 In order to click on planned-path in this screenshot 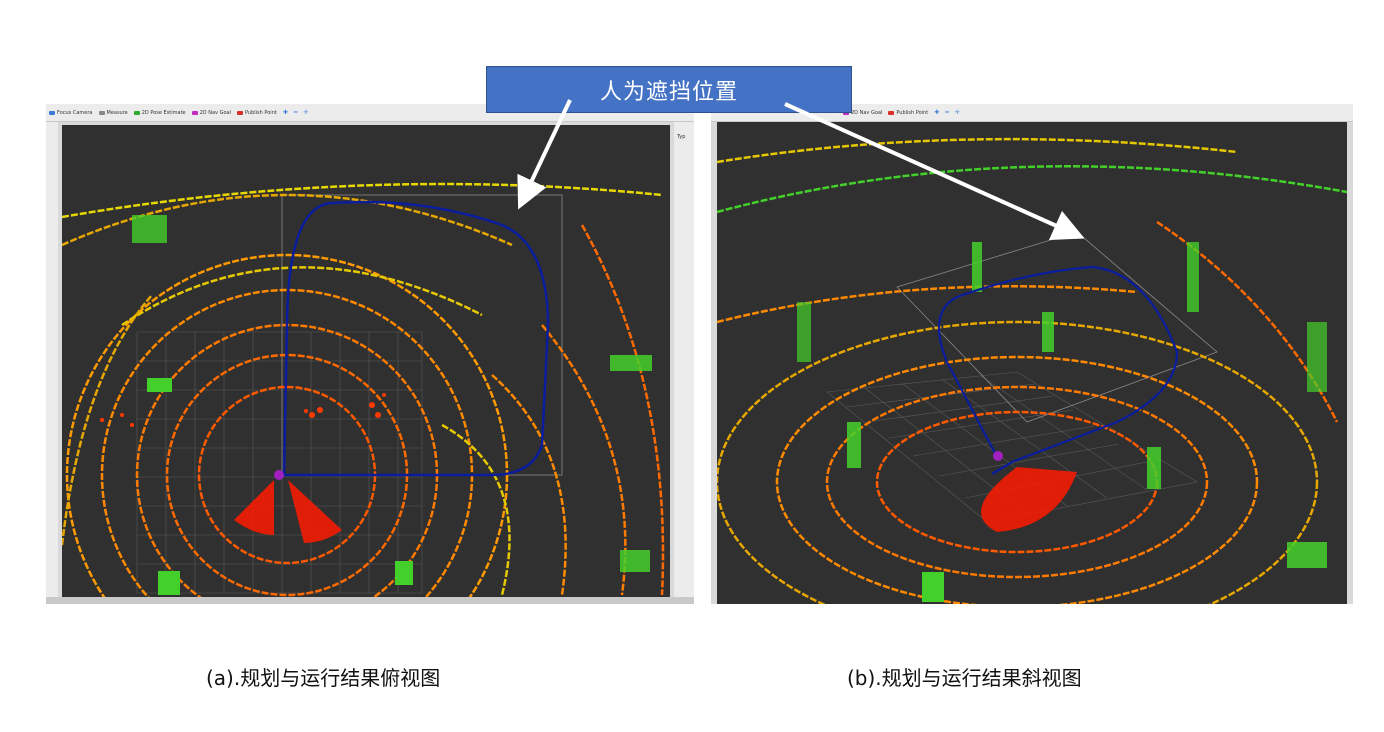, I will do `click(1058, 370)`.